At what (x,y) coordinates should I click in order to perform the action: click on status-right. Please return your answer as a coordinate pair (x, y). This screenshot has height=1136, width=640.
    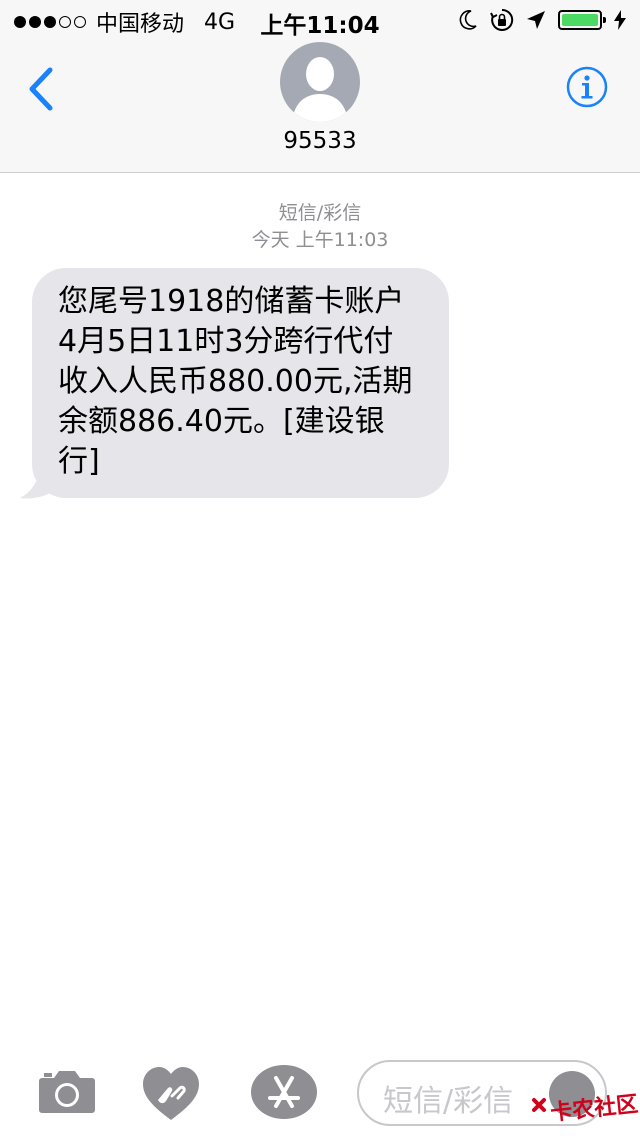
    Looking at the image, I should click on (542, 20).